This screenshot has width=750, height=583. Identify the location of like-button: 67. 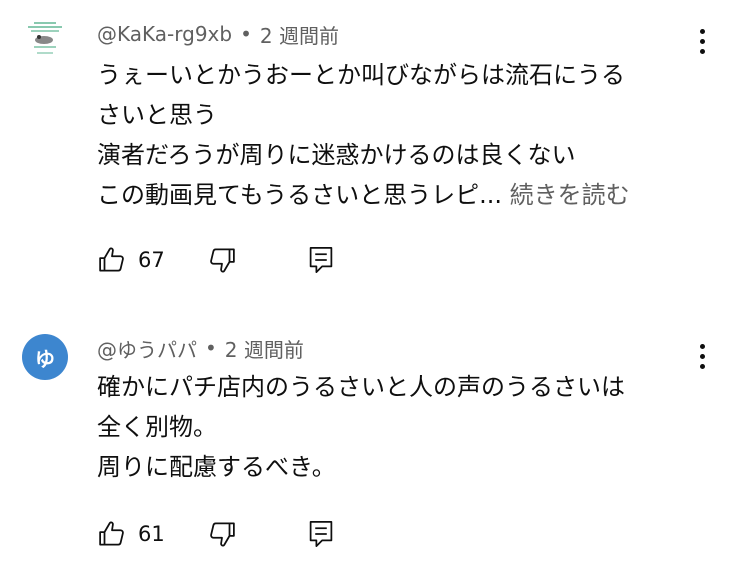
(152, 260).